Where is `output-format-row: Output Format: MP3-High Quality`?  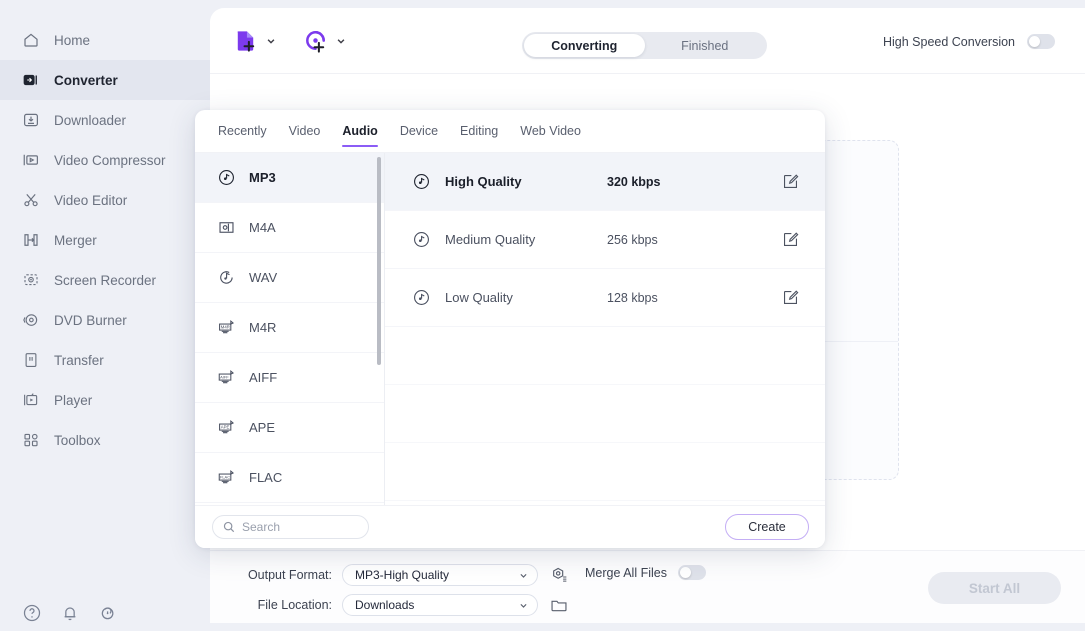
output-format-row: Output Format: MP3-High Quality is located at coordinates (402, 575).